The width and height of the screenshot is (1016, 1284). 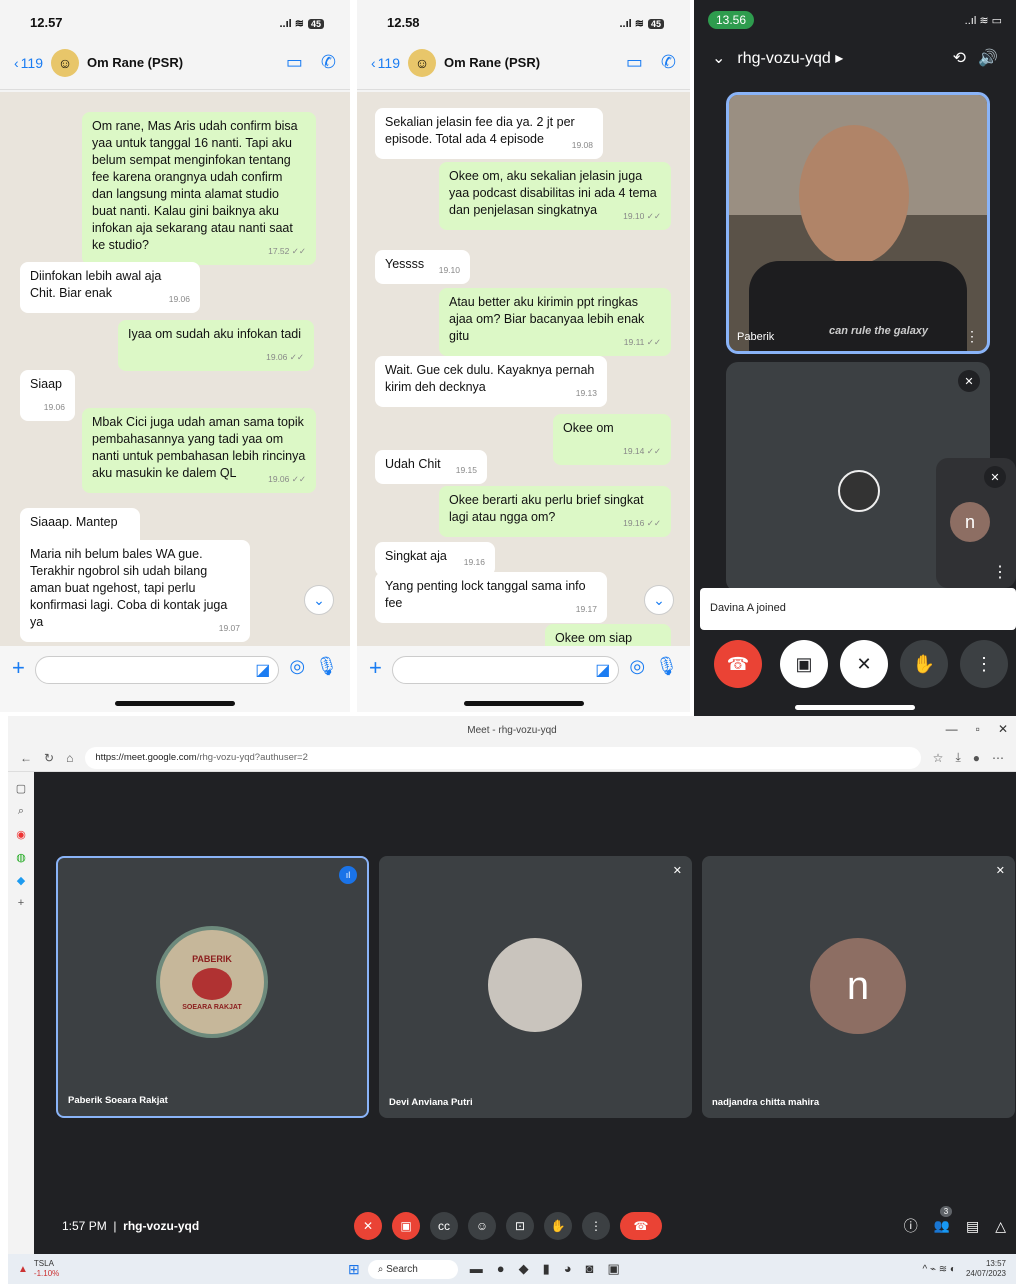 I want to click on profile-icon: ●, so click(x=976, y=758).